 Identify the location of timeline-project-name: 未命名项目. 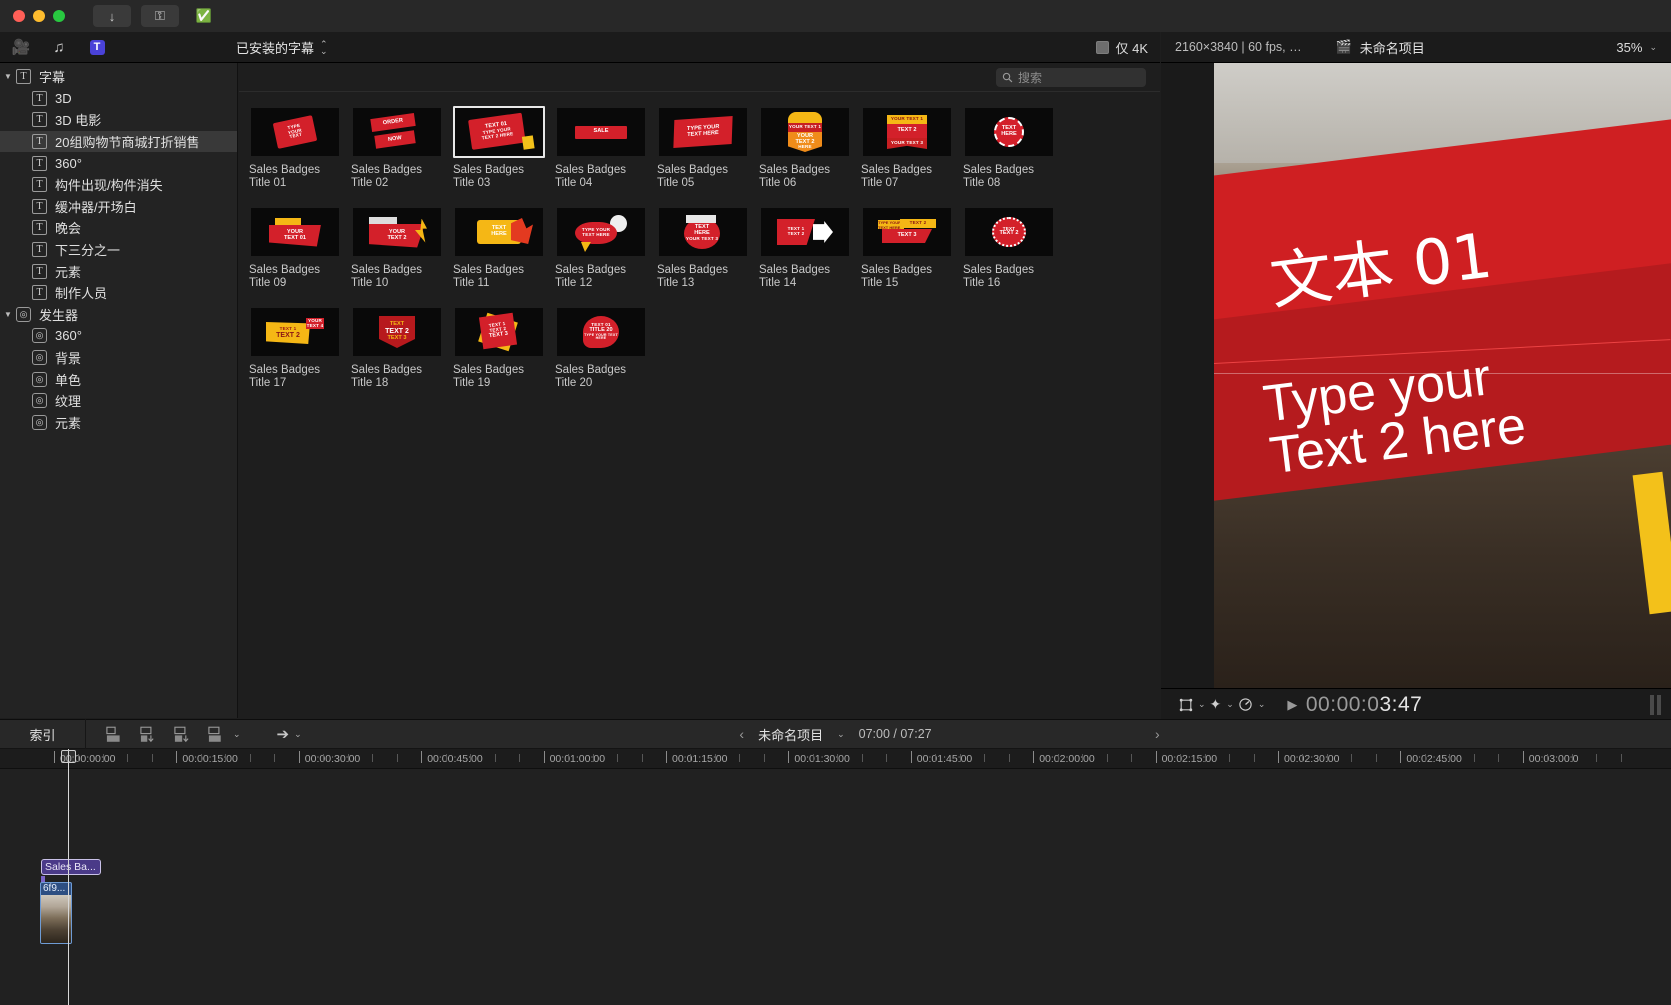
(790, 734).